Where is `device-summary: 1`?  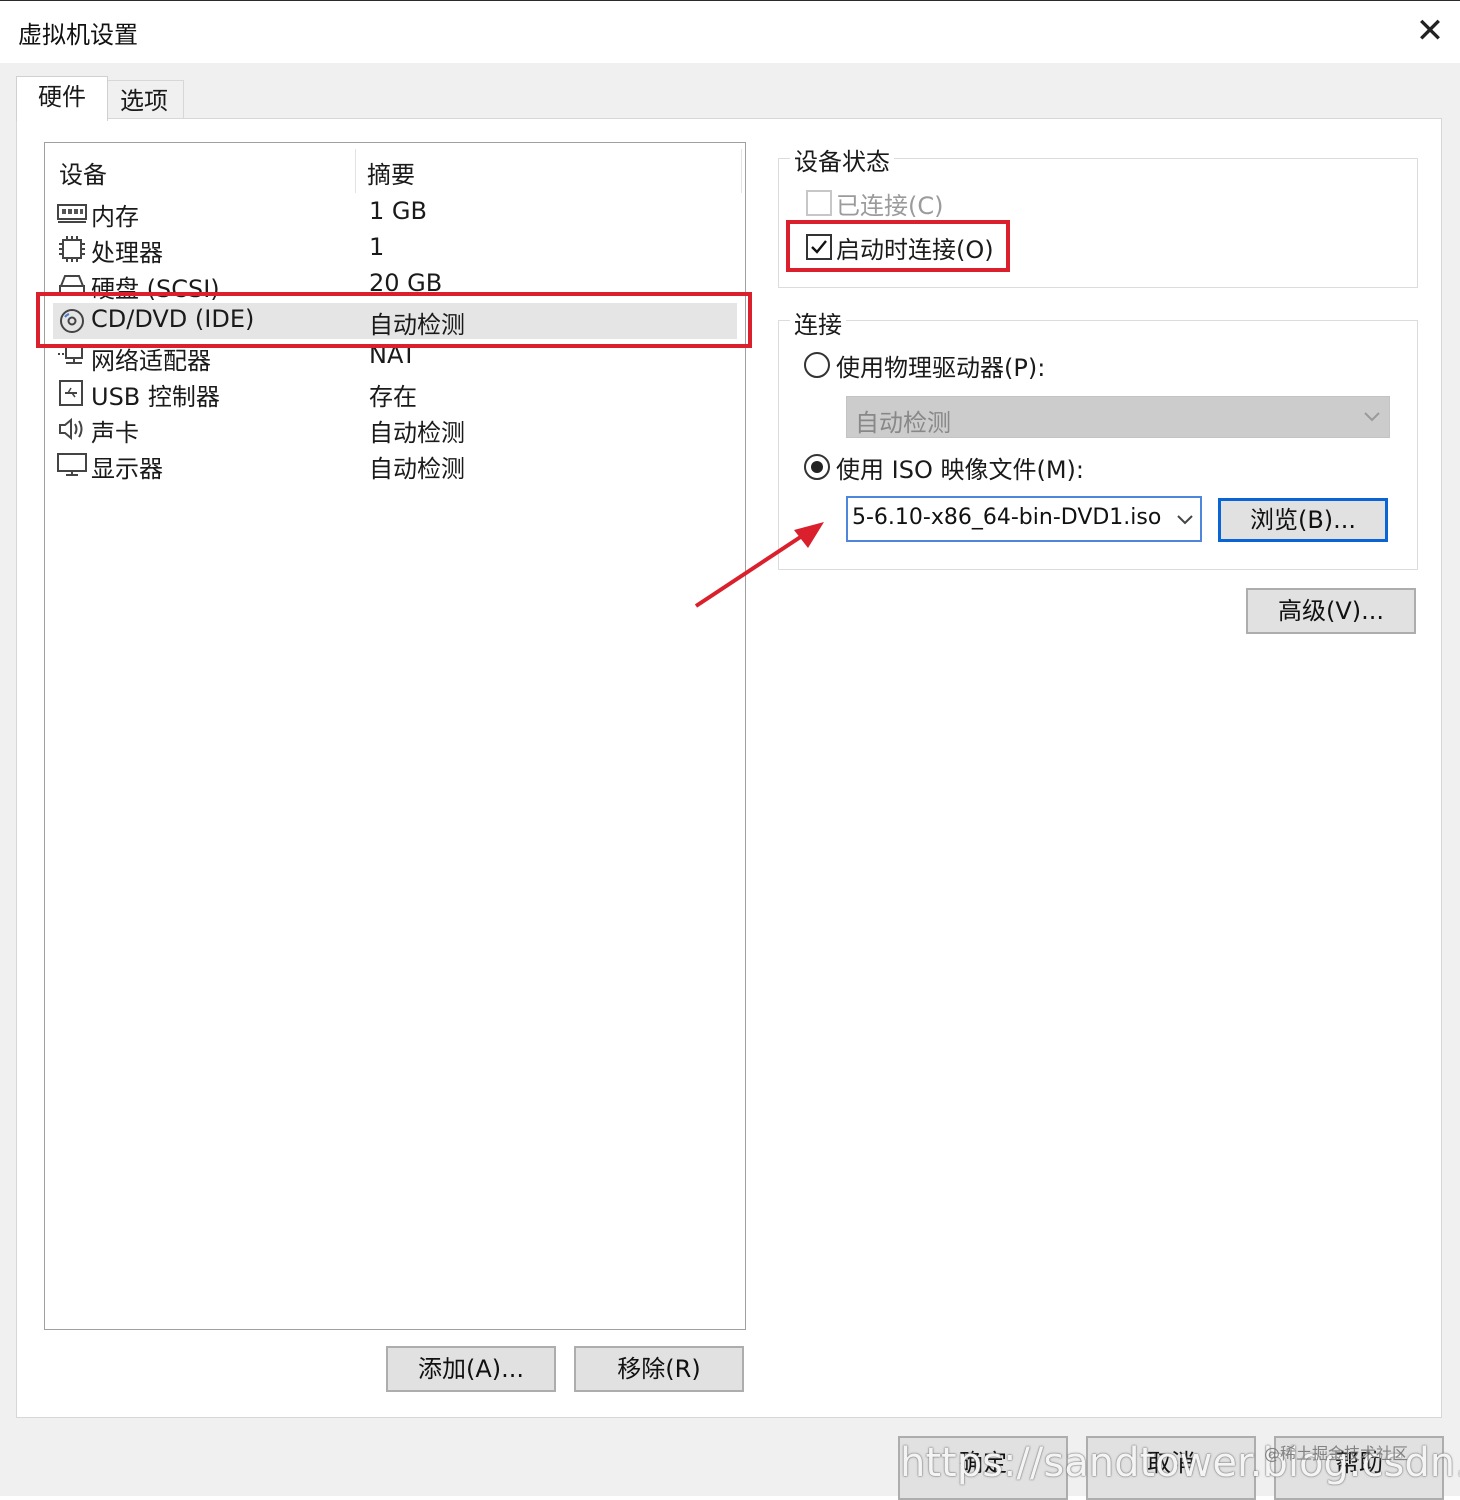 device-summary: 1 is located at coordinates (377, 247).